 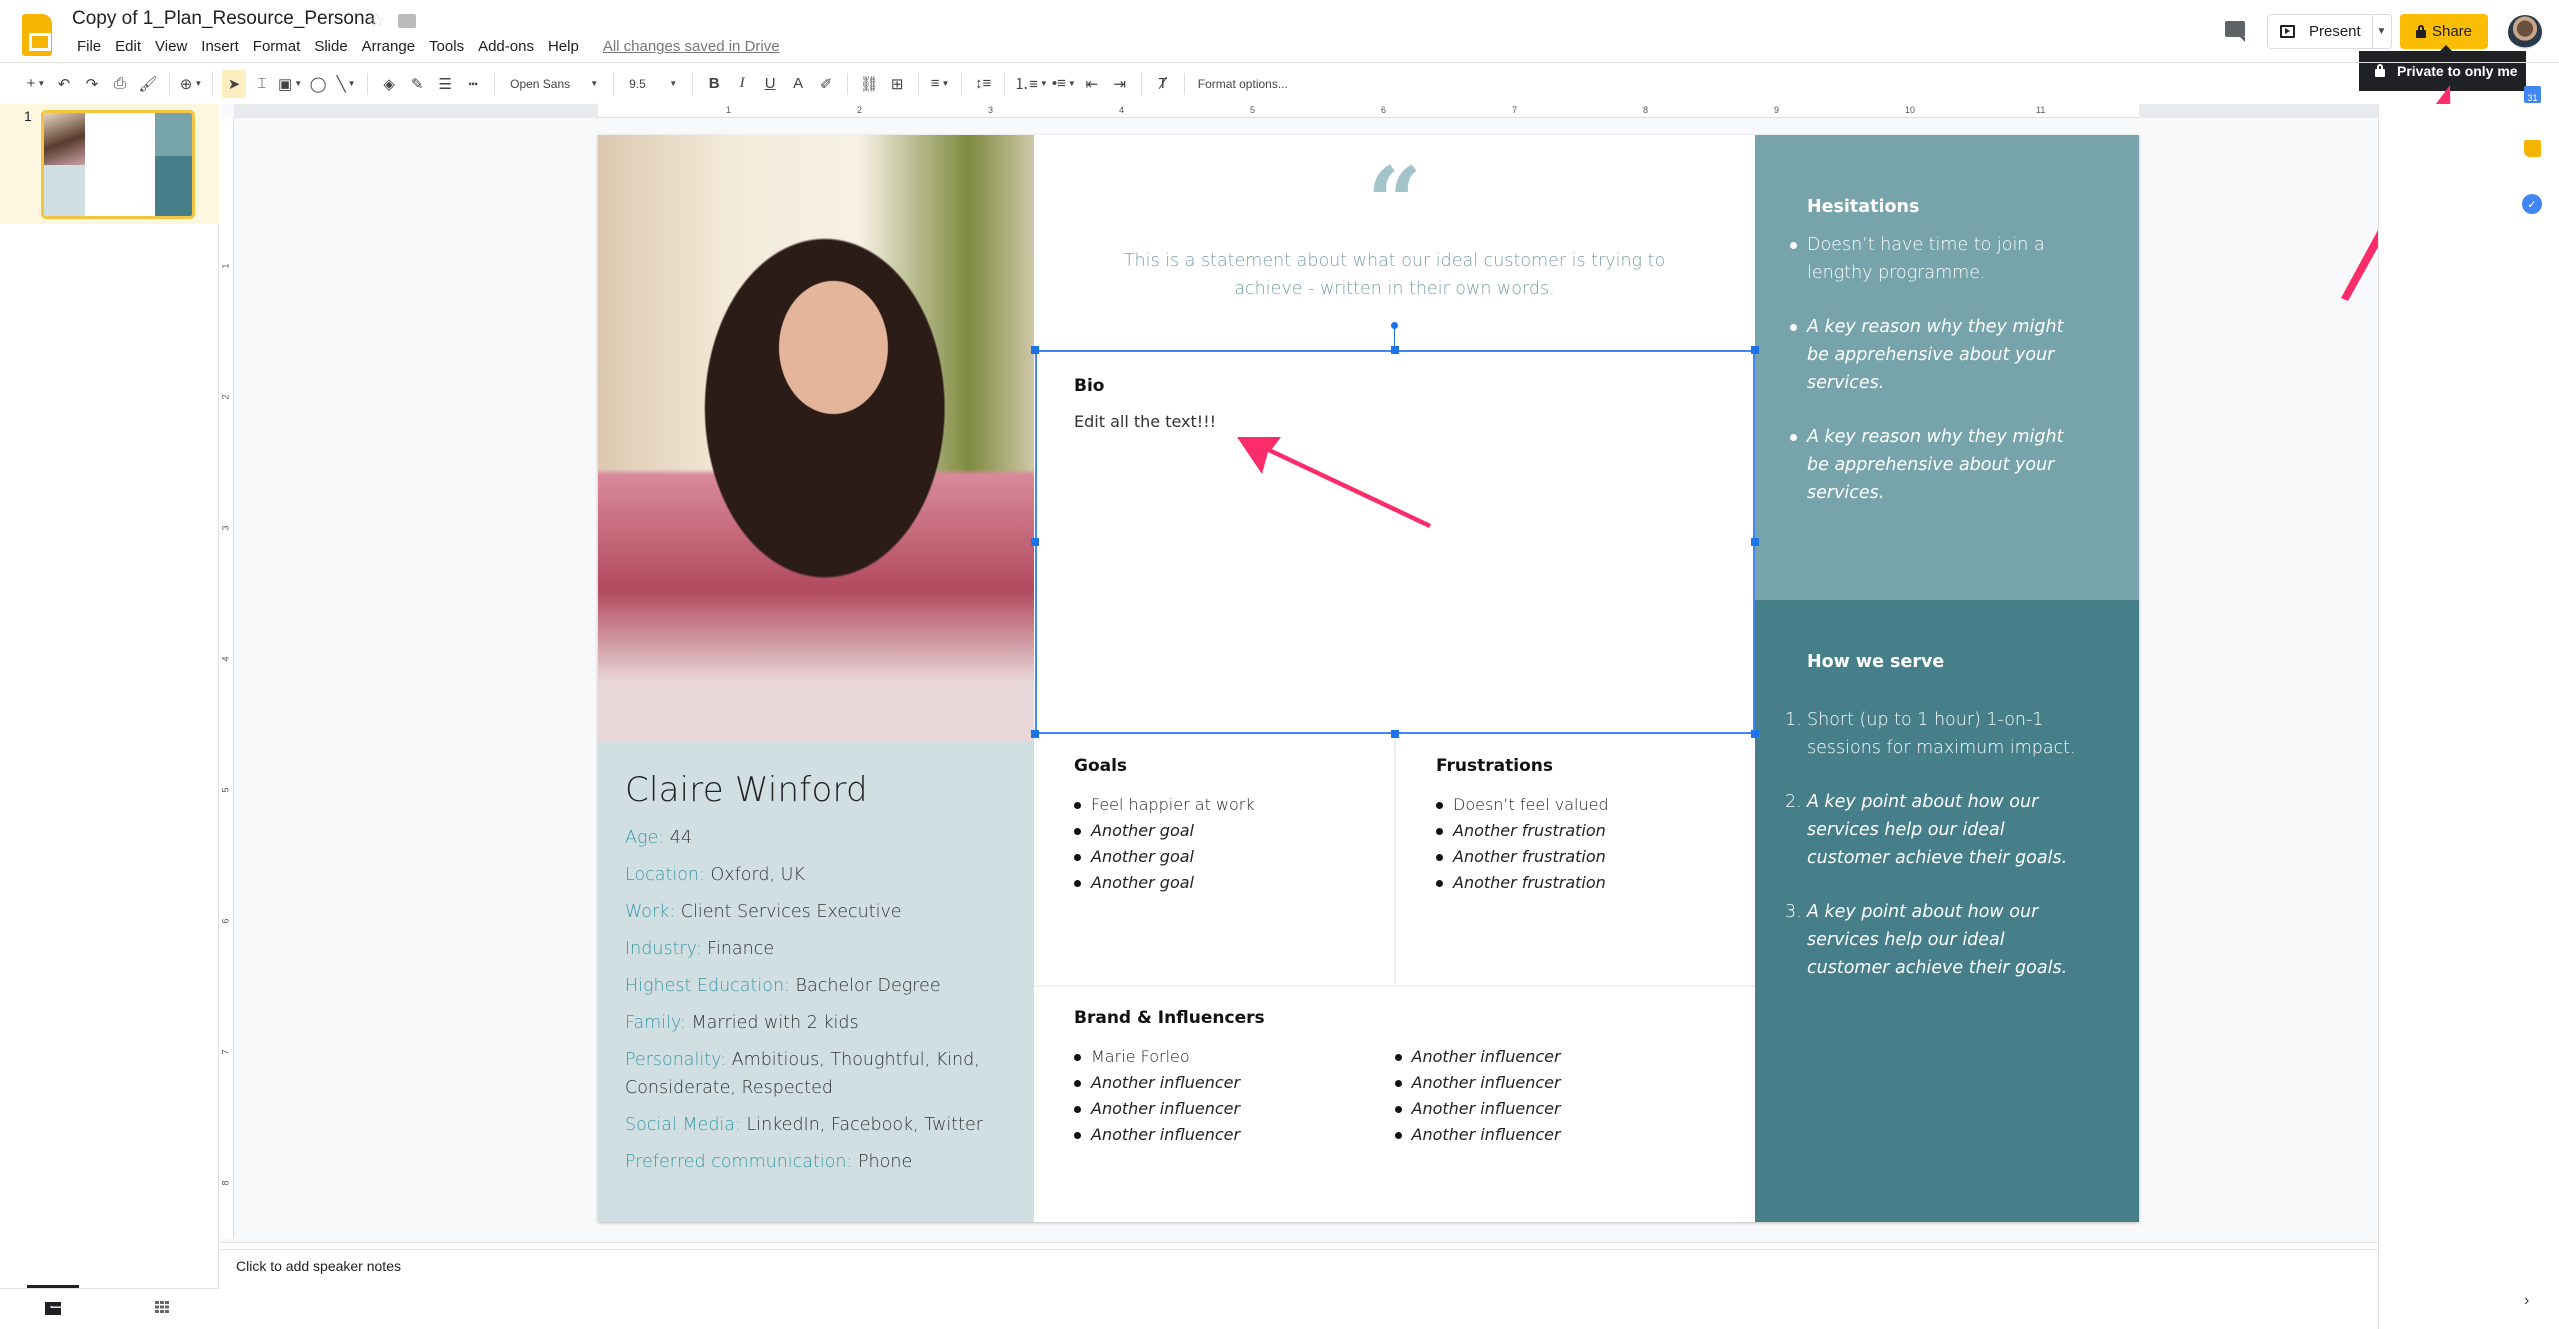 What do you see at coordinates (1299, 1289) in the screenshot?
I see `speaker-notes-area` at bounding box center [1299, 1289].